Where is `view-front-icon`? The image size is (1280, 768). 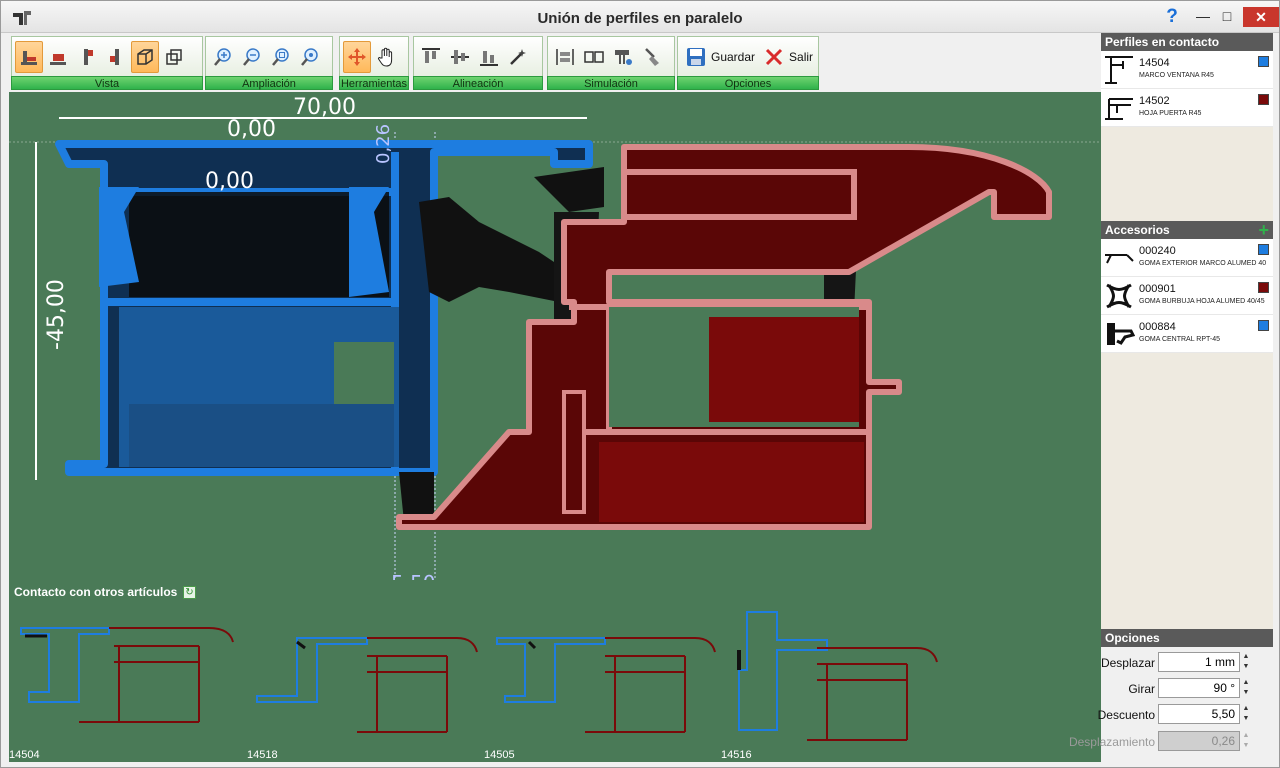 view-front-icon is located at coordinates (29, 57).